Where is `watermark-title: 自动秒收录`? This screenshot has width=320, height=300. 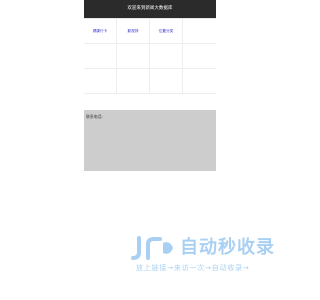
watermark-title: 自动秒收录 is located at coordinates (227, 247).